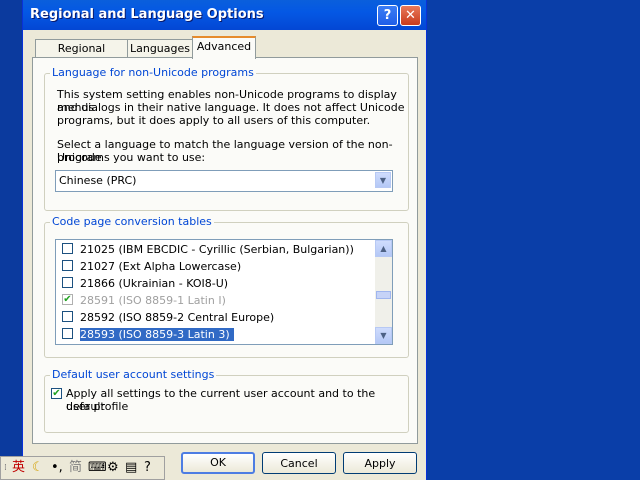  I want to click on help-icon: ?, so click(147, 468).